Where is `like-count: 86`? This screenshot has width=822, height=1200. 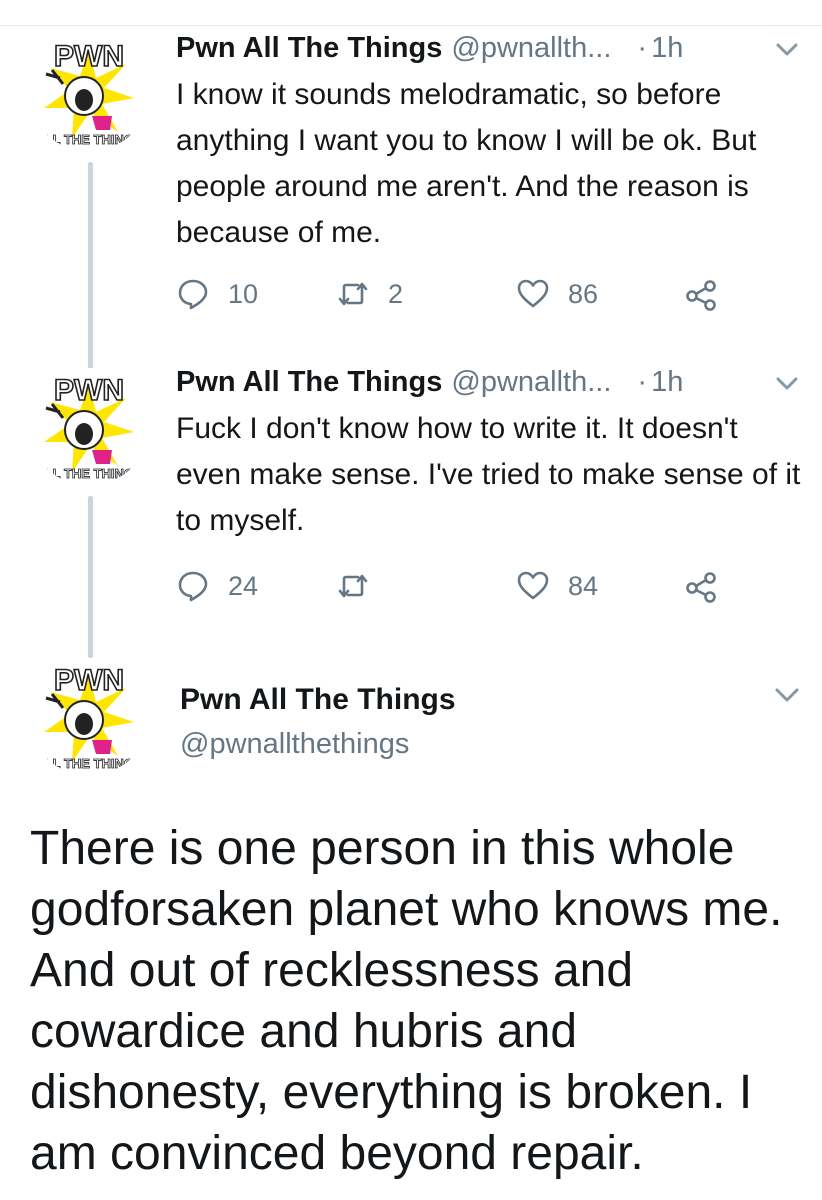 like-count: 86 is located at coordinates (583, 293).